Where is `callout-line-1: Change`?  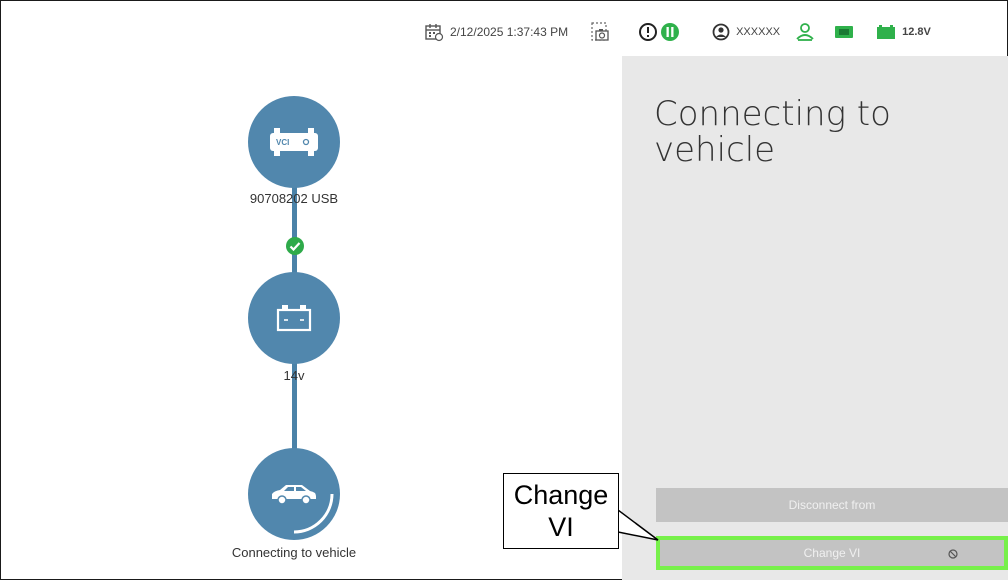
callout-line-1: Change is located at coordinates (561, 495).